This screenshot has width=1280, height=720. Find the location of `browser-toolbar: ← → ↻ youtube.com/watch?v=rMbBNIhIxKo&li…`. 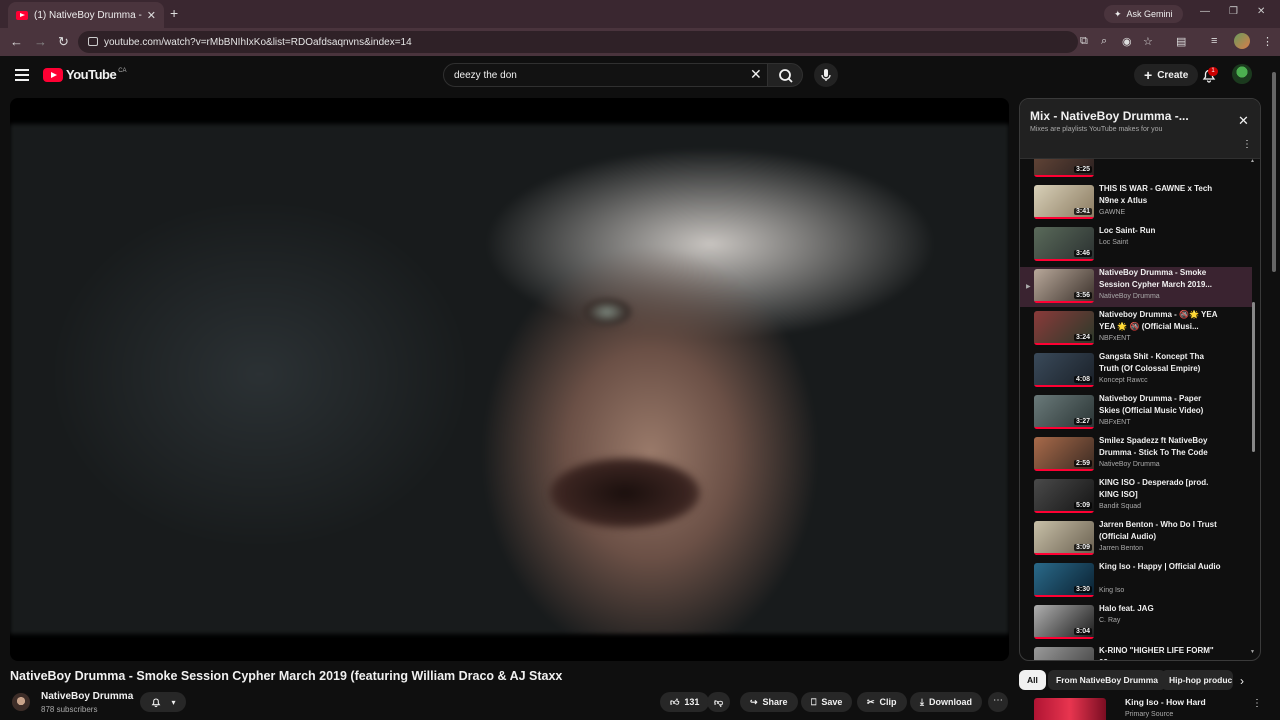

browser-toolbar: ← → ↻ youtube.com/watch?v=rMbBNIhIxKo&li… is located at coordinates (640, 42).